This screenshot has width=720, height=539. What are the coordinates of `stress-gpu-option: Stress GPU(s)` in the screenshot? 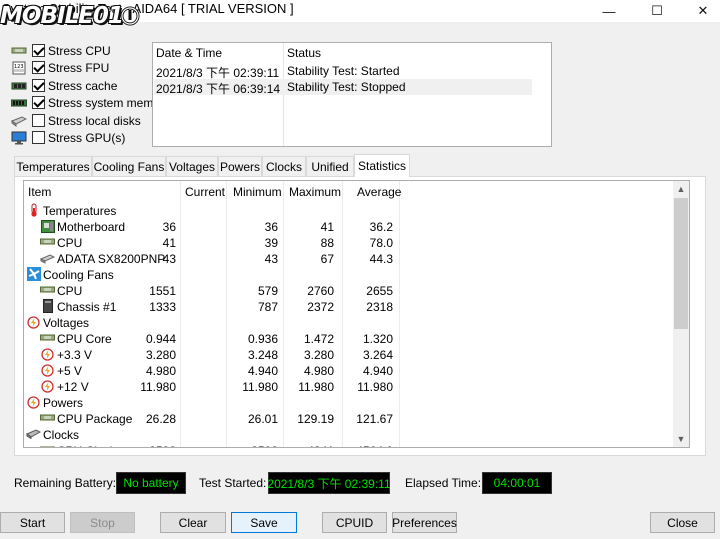 It's located at (67, 137).